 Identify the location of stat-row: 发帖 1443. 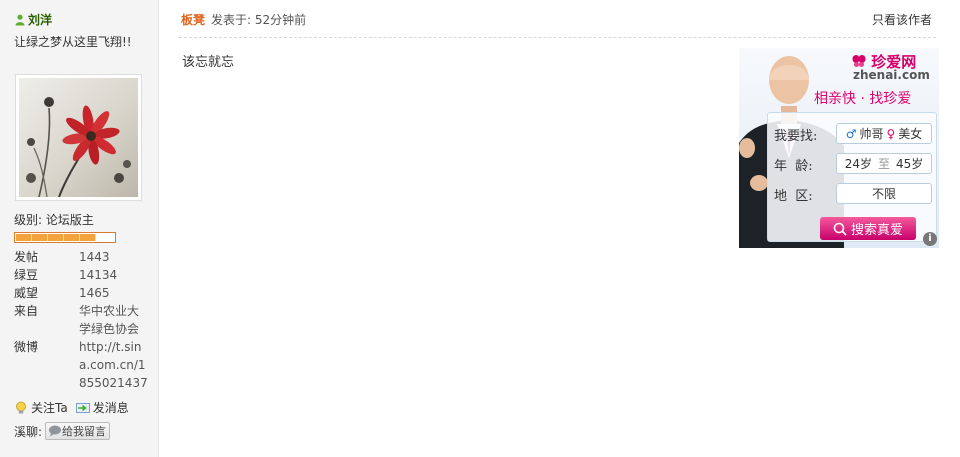
(84, 257).